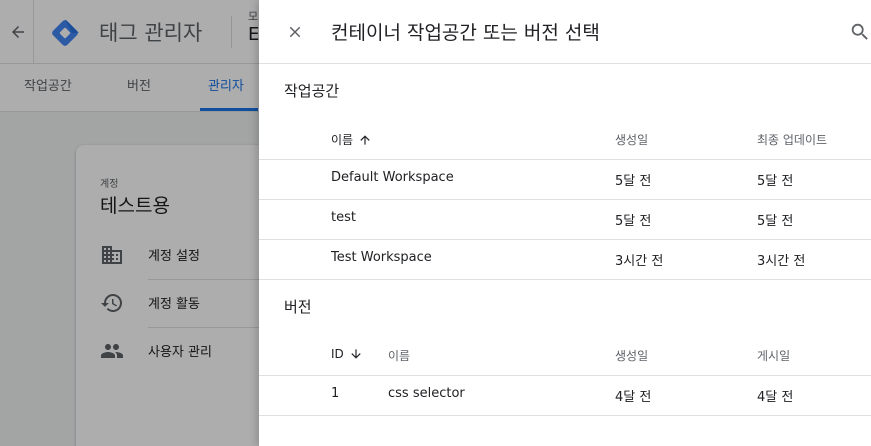 This screenshot has height=446, width=871. What do you see at coordinates (356, 354) in the screenshot?
I see `arrow-down-icon` at bounding box center [356, 354].